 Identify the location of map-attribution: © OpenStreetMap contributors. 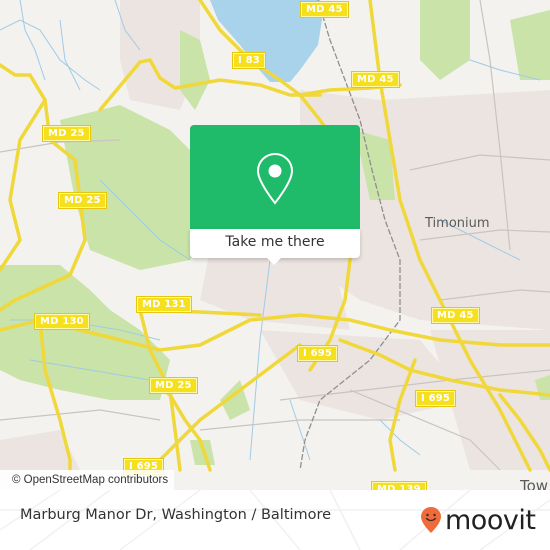
(87, 480).